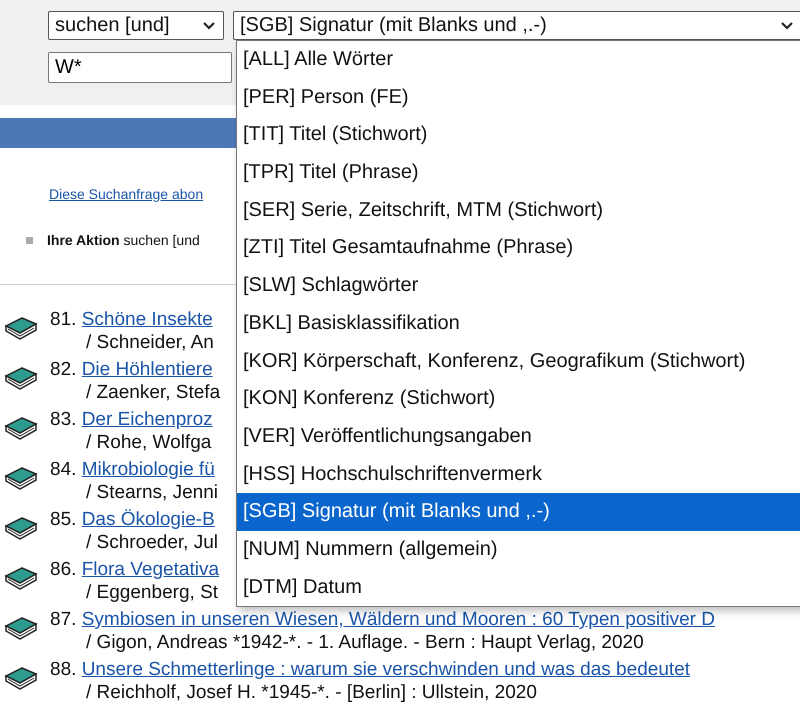  Describe the element at coordinates (386, 669) in the screenshot. I see `result-title-link: Unsere Schmetterlinge : warum sie verschwinden und was das bedeutet` at that location.